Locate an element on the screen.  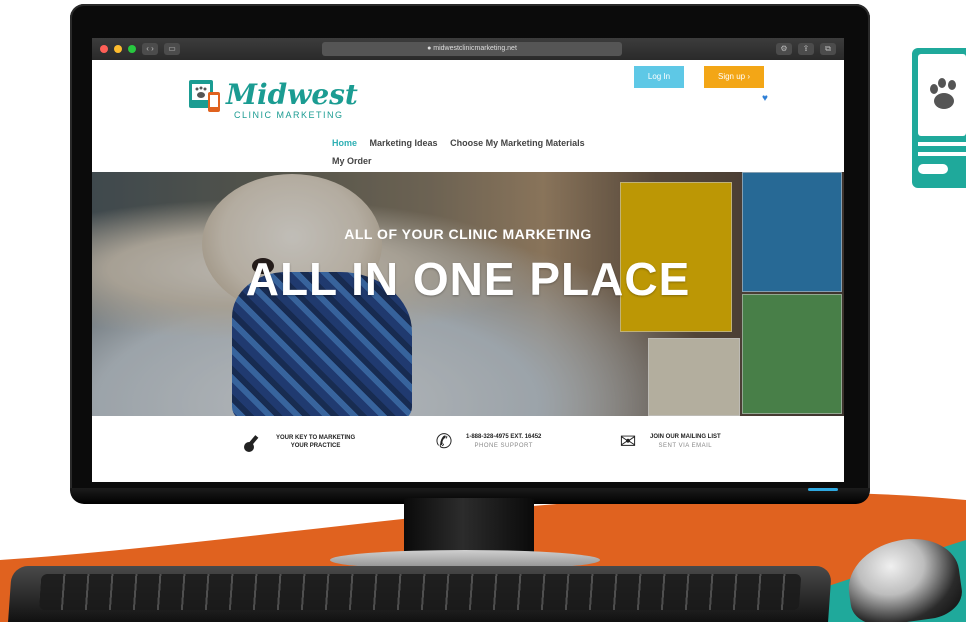
info-phone-number: 1-888-328-4975 EXT. 16452 is located at coordinates (504, 437).